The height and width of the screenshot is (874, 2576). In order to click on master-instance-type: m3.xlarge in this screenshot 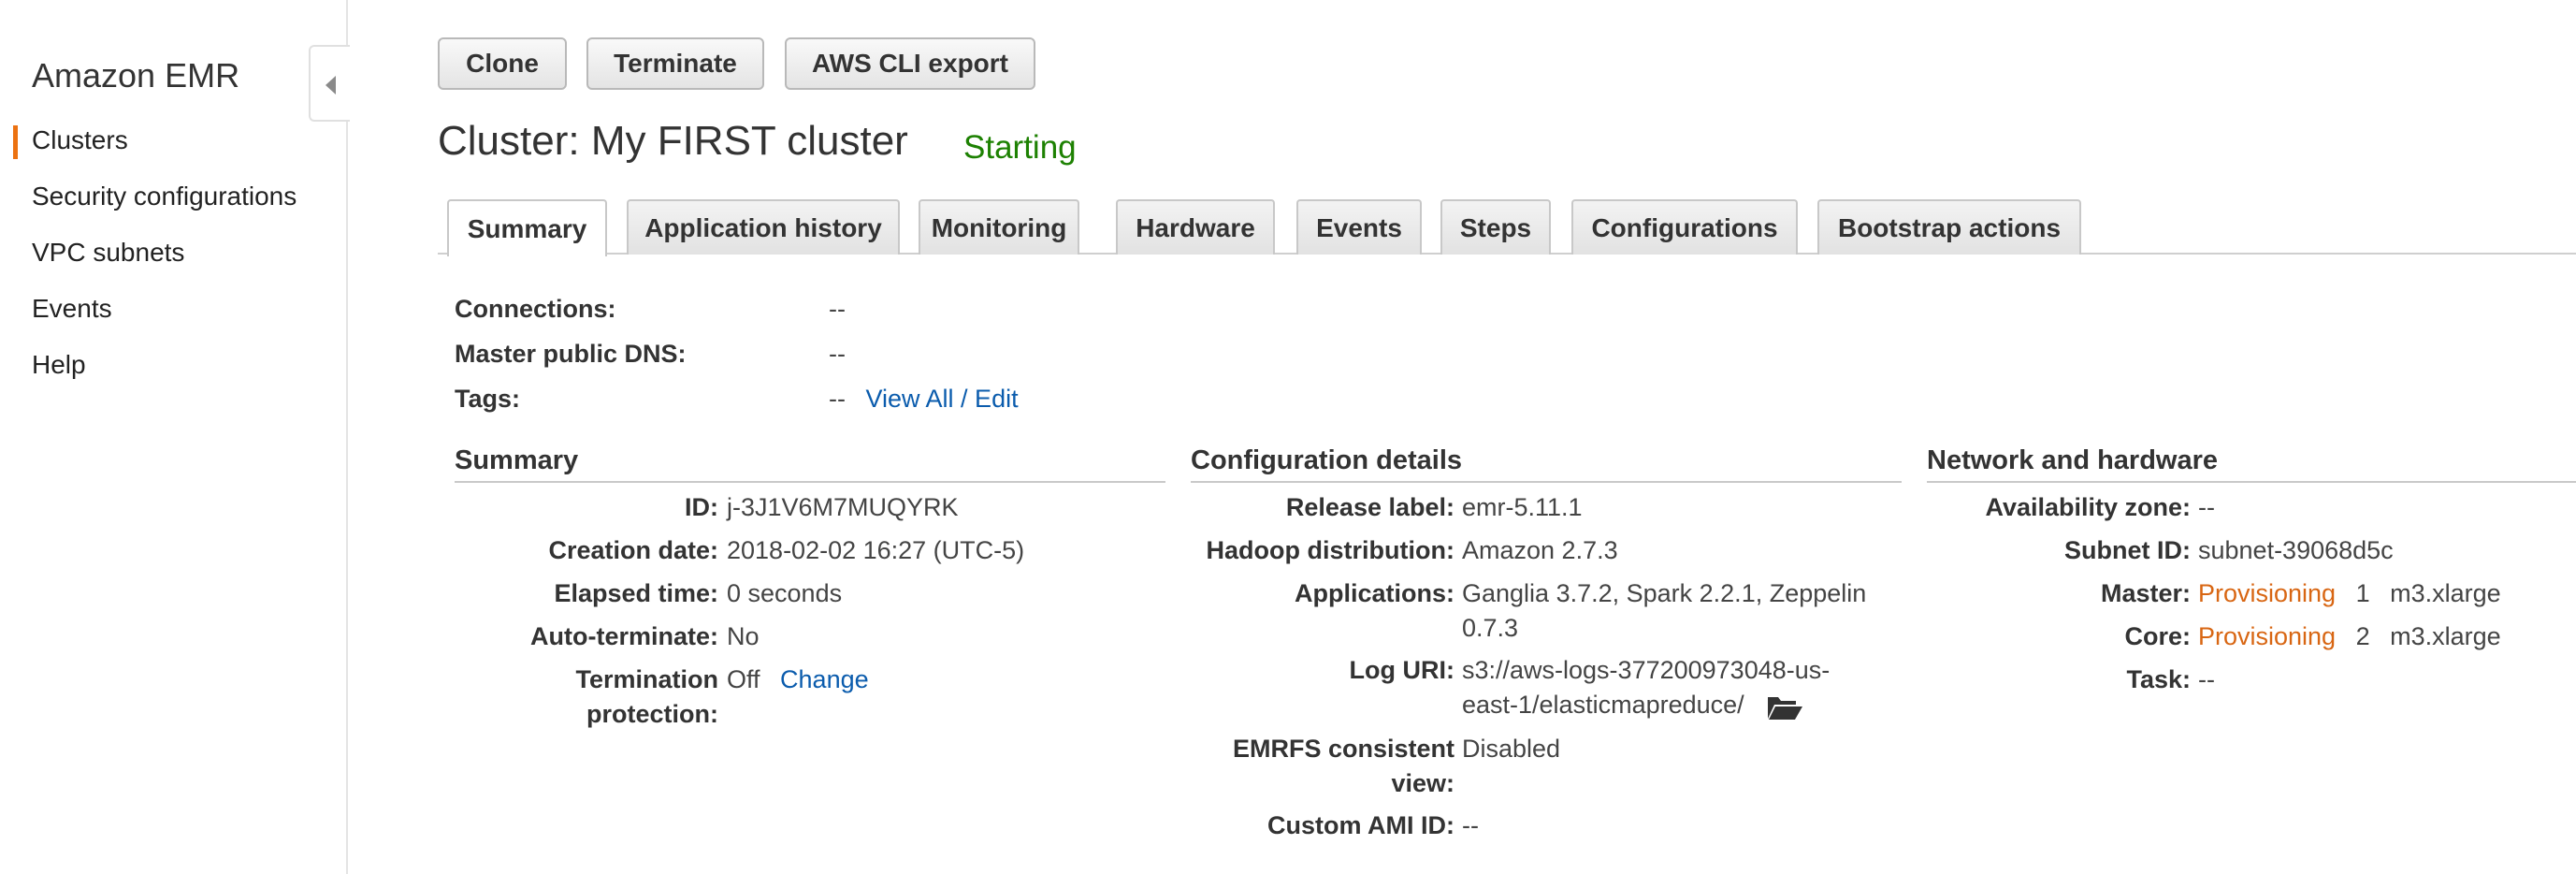, I will do `click(2446, 593)`.